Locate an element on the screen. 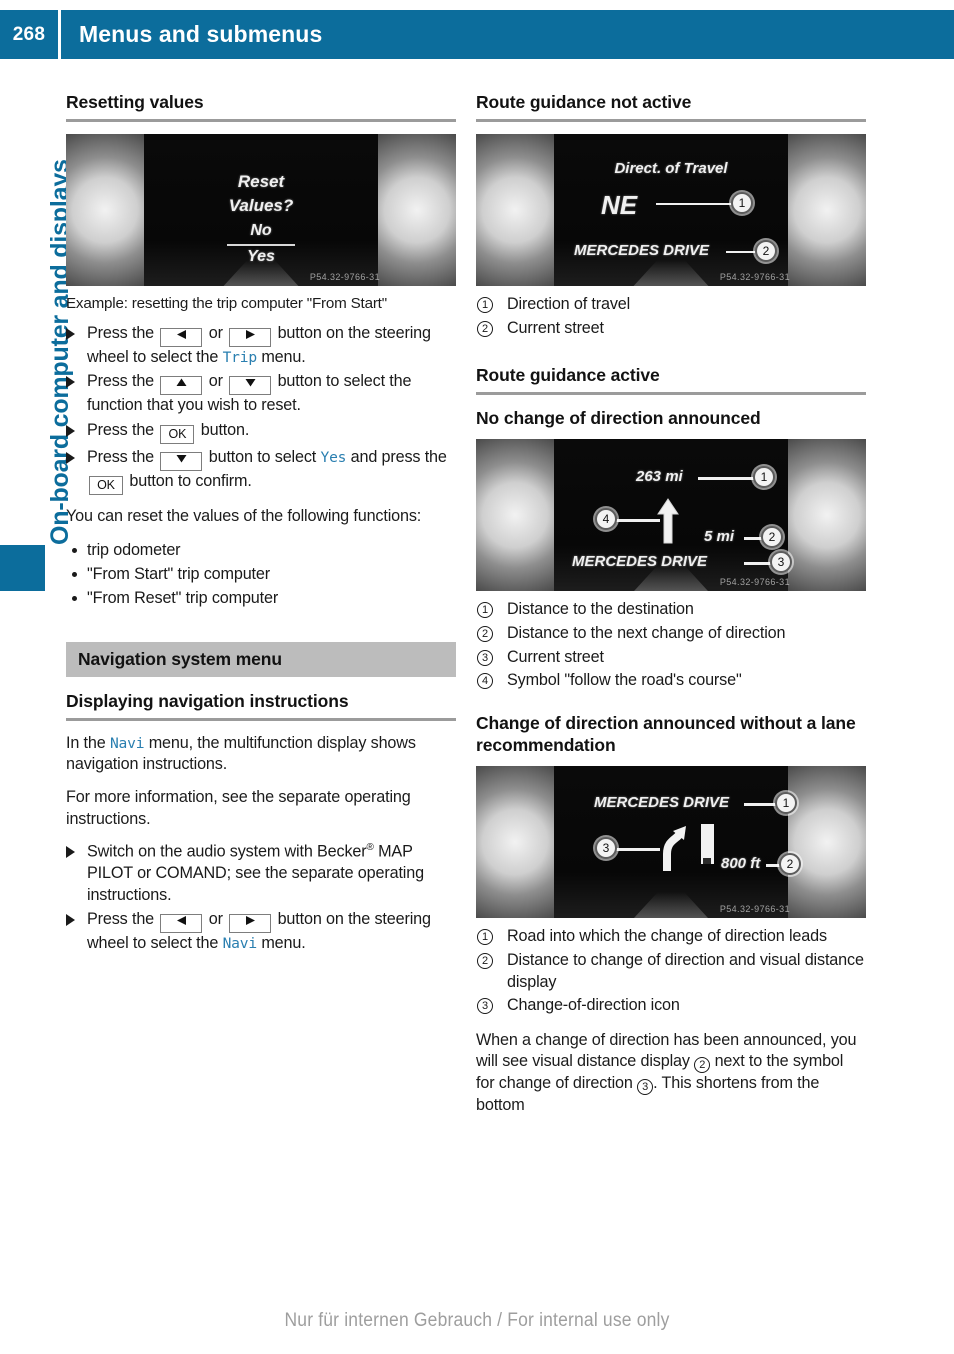  callout-number-inline: 2 is located at coordinates (702, 1065).